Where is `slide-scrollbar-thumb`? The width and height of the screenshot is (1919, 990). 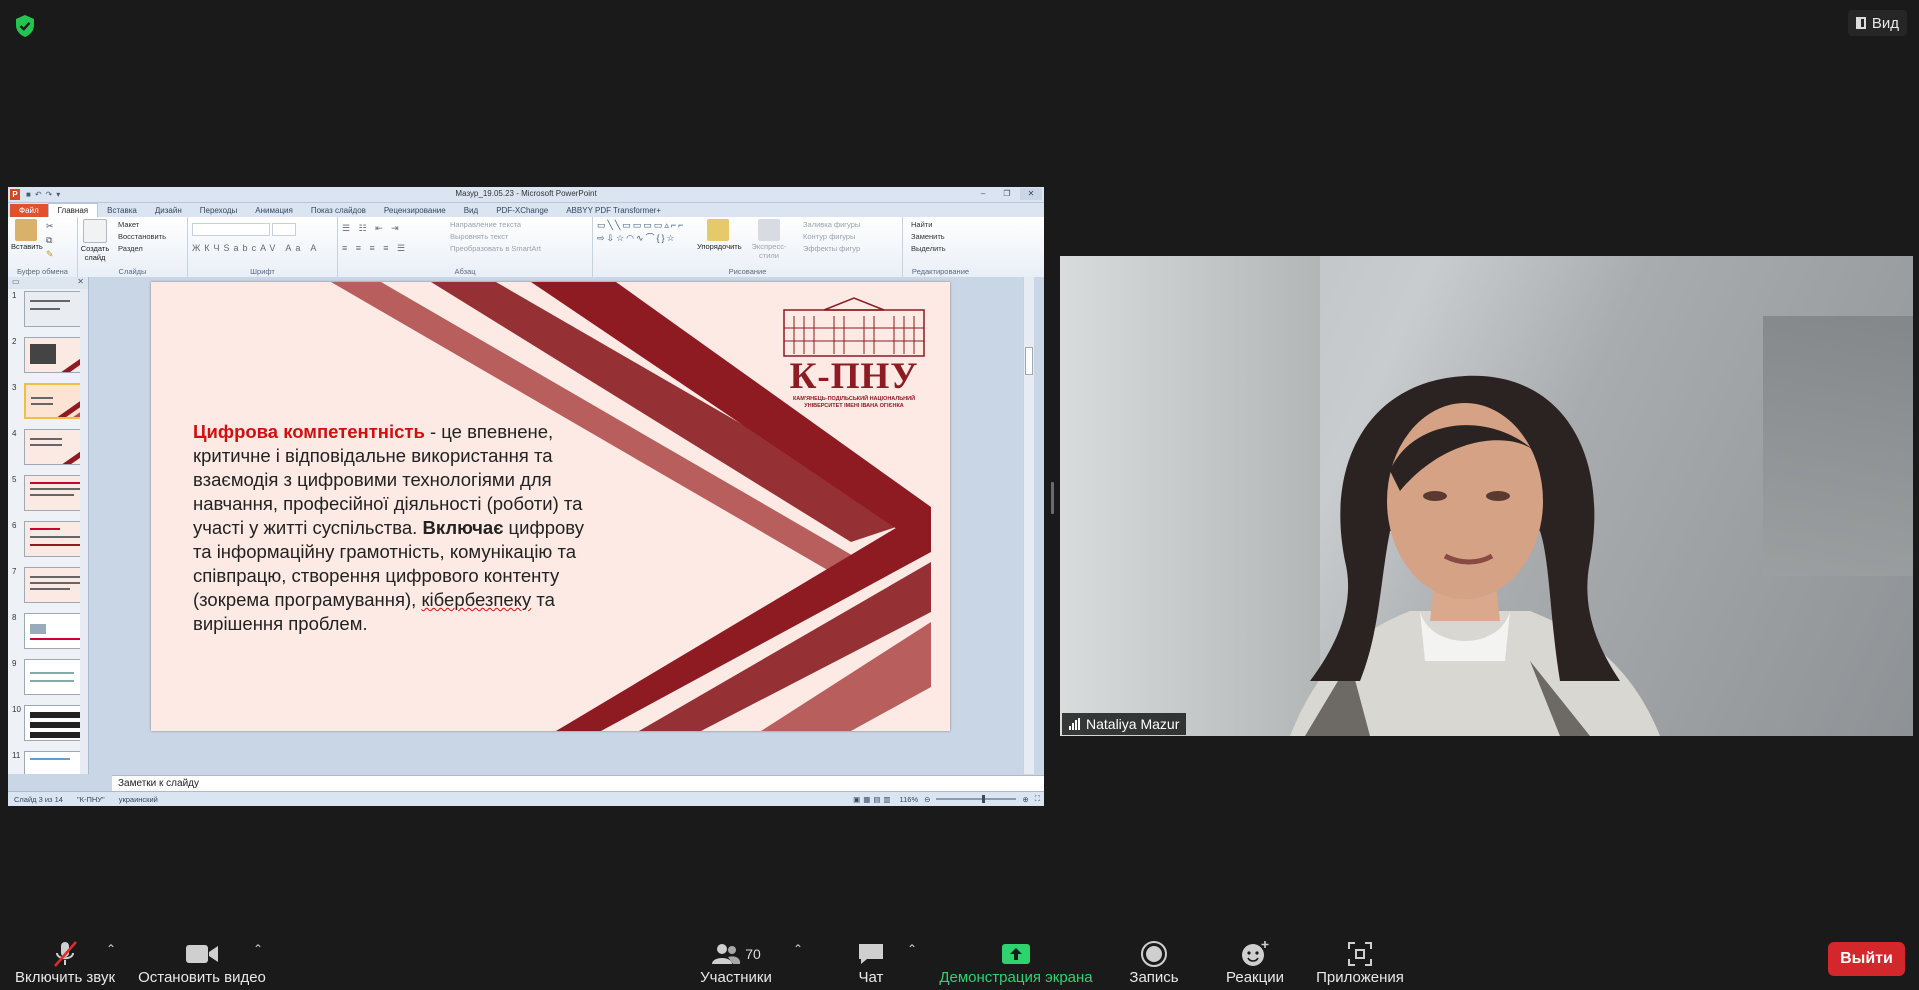 slide-scrollbar-thumb is located at coordinates (1029, 361).